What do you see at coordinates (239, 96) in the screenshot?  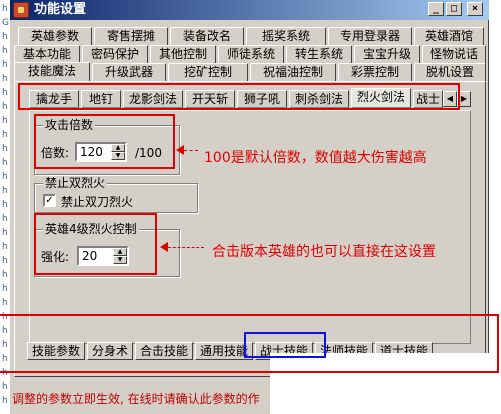 I see `skill-tabs-highlight` at bounding box center [239, 96].